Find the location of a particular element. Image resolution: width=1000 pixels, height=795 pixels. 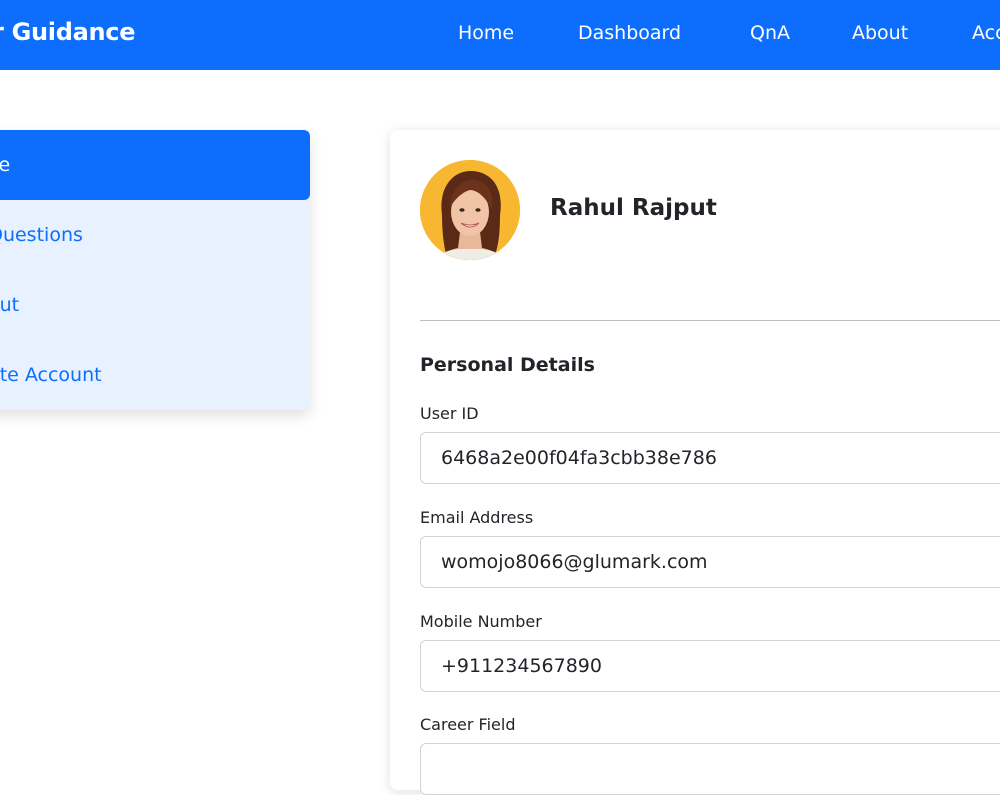

user-id-field is located at coordinates (710, 458).